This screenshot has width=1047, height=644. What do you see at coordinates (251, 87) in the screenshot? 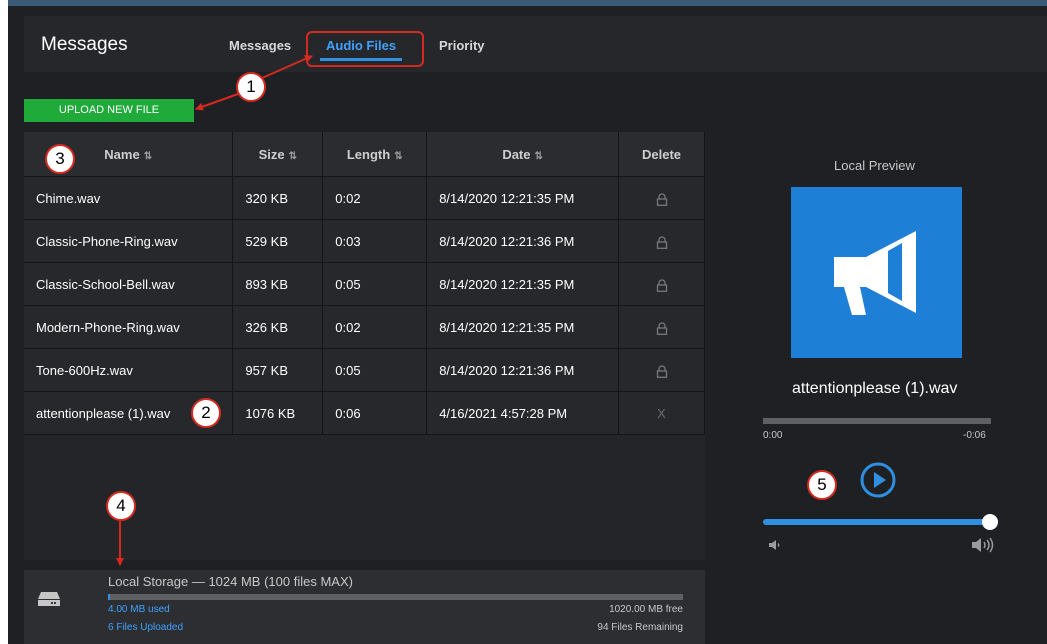
I see `callout-1: 1` at bounding box center [251, 87].